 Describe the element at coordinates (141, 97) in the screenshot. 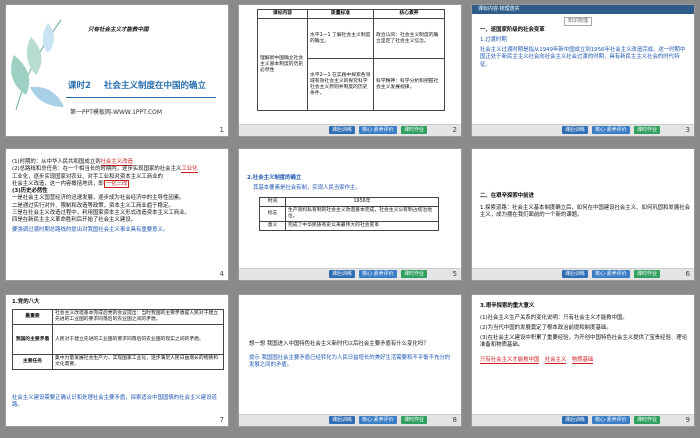

I see `title-underline` at that location.